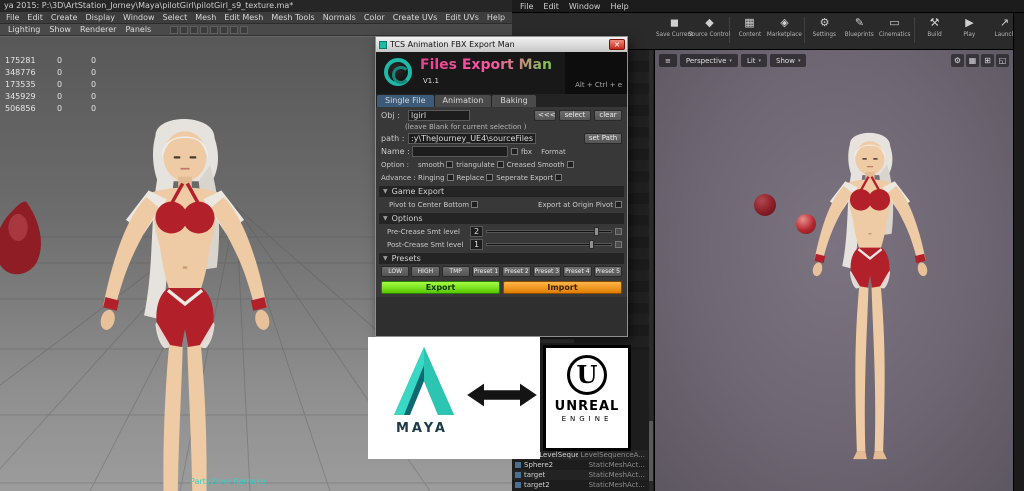 This screenshot has width=1024, height=491. I want to click on import-button: Import, so click(562, 287).